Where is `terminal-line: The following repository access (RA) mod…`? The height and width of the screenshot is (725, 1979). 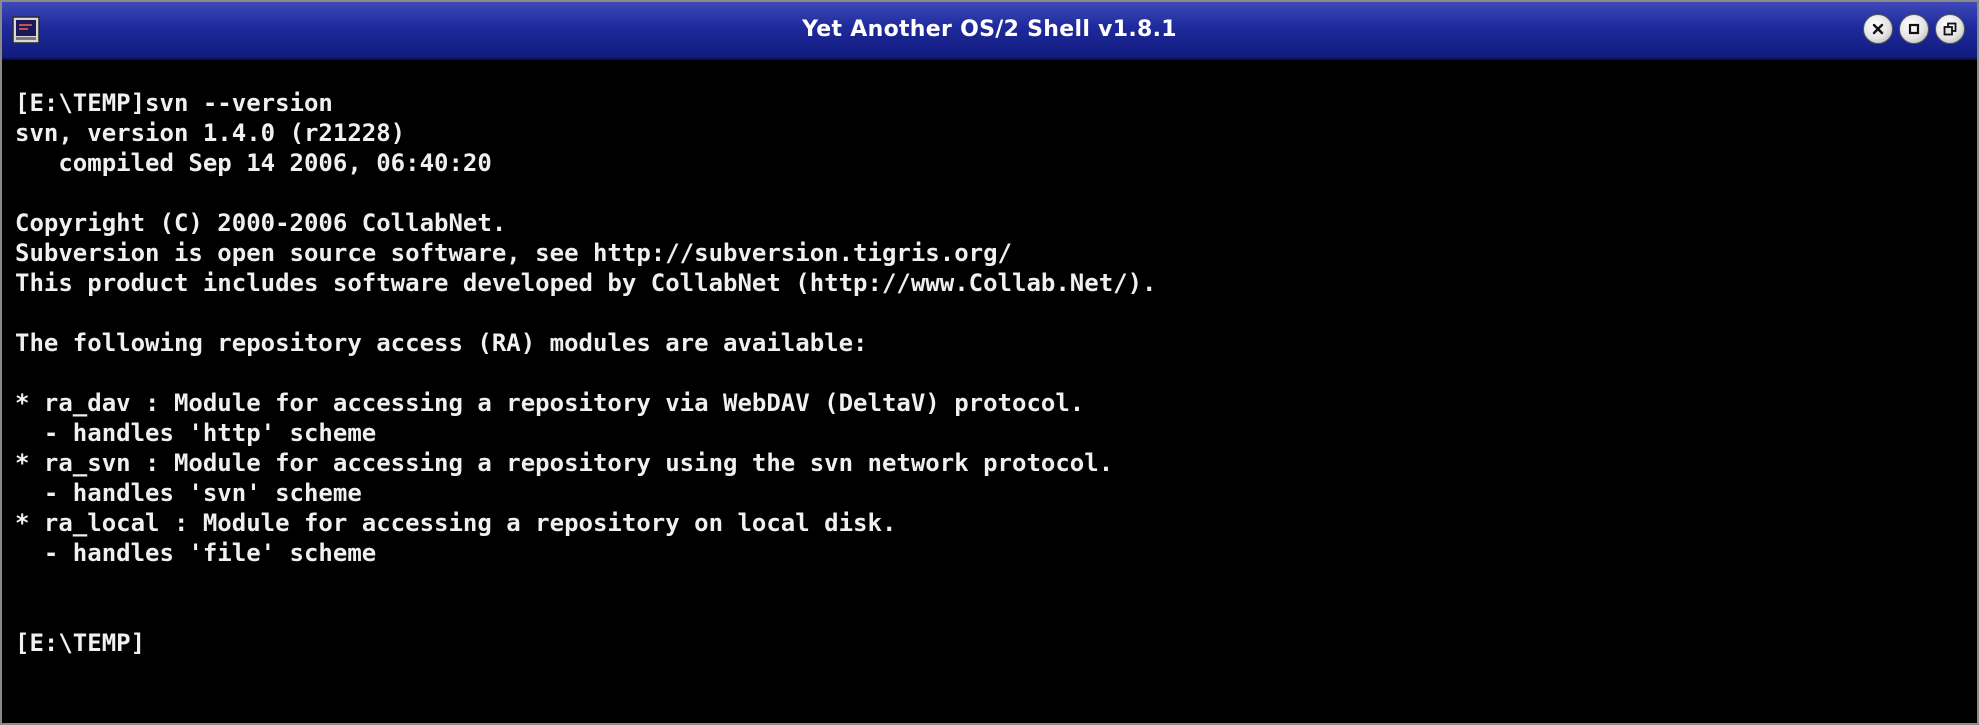 terminal-line: The following repository access (RA) mod… is located at coordinates (441, 343).